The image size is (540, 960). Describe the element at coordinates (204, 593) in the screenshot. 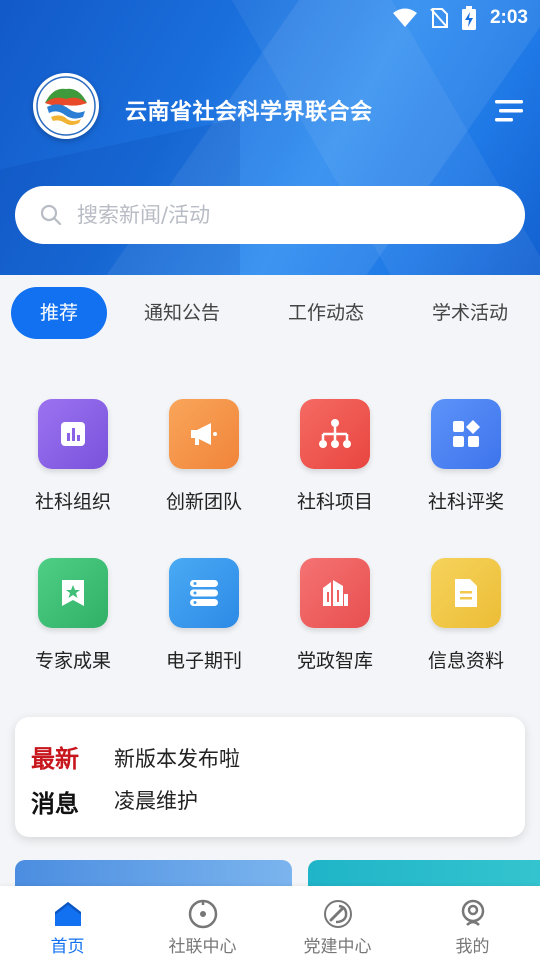

I see `layers-icon` at that location.